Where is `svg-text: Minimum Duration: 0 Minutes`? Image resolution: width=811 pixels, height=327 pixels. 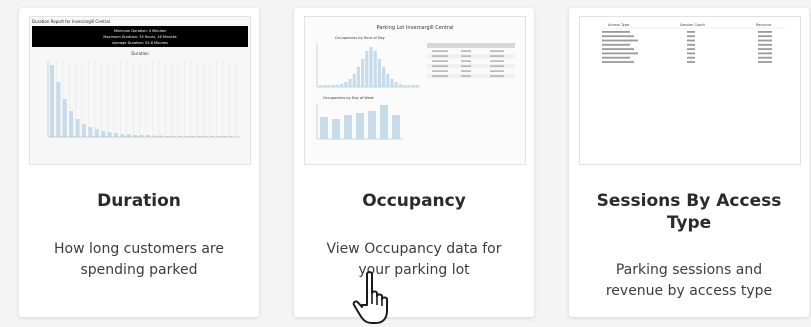
svg-text: Minimum Duration: 0 Minutes is located at coordinates (140, 31).